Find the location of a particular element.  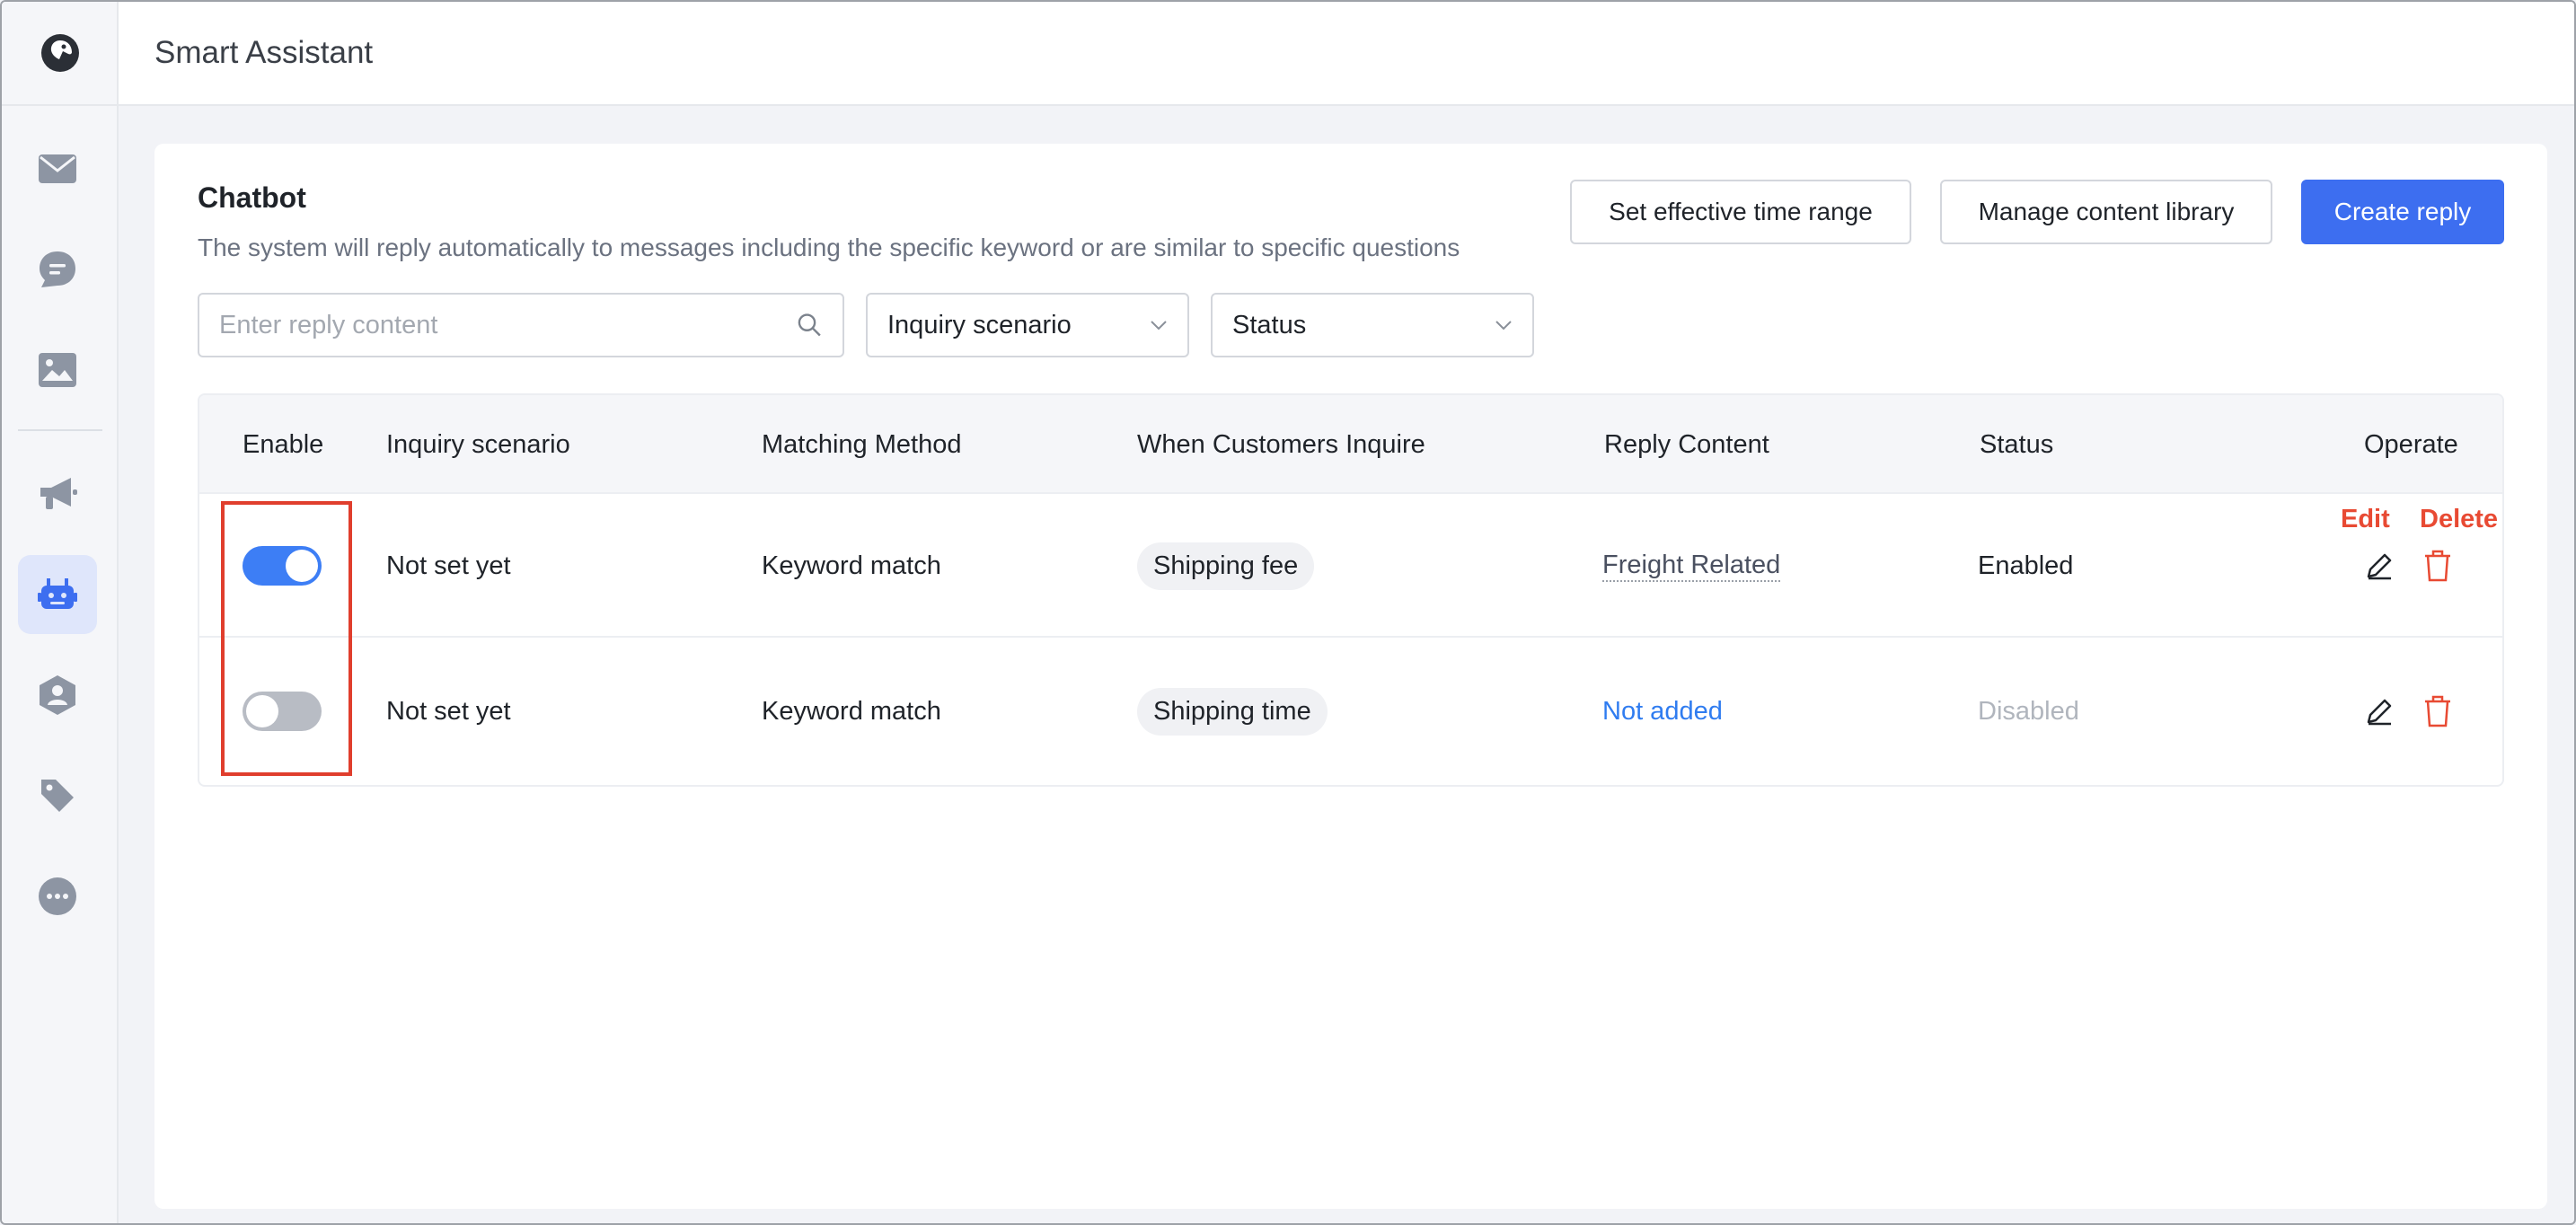

top-header: Smart Assistant is located at coordinates (1346, 54).